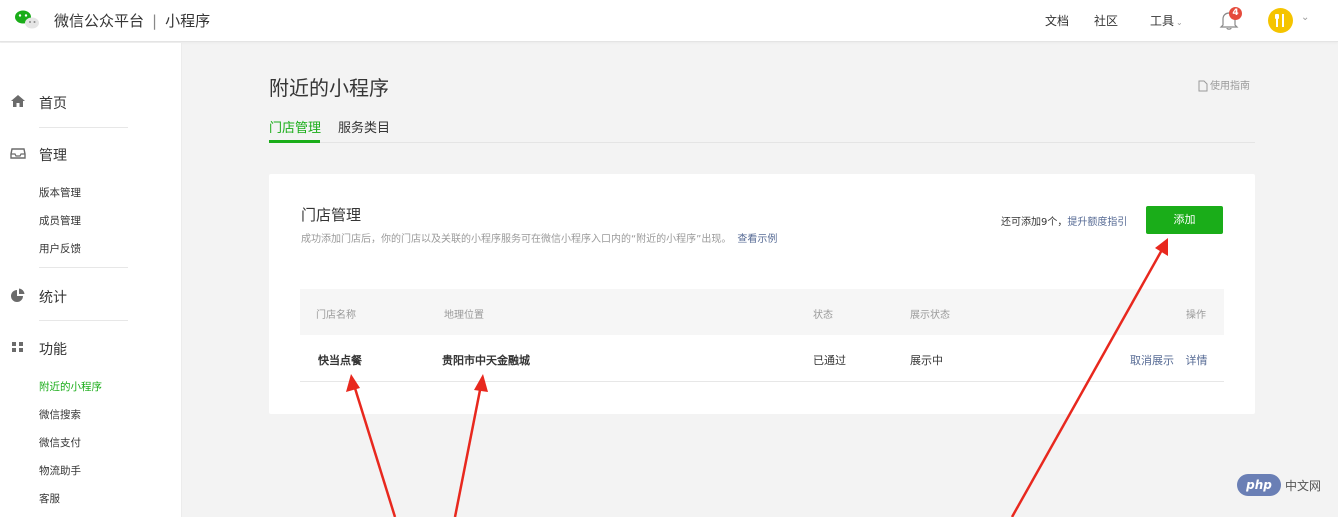 Image resolution: width=1338 pixels, height=517 pixels. What do you see at coordinates (762, 312) in the screenshot?
I see `table-header: 门店名称 地理位置 状态 展示状态 操作` at bounding box center [762, 312].